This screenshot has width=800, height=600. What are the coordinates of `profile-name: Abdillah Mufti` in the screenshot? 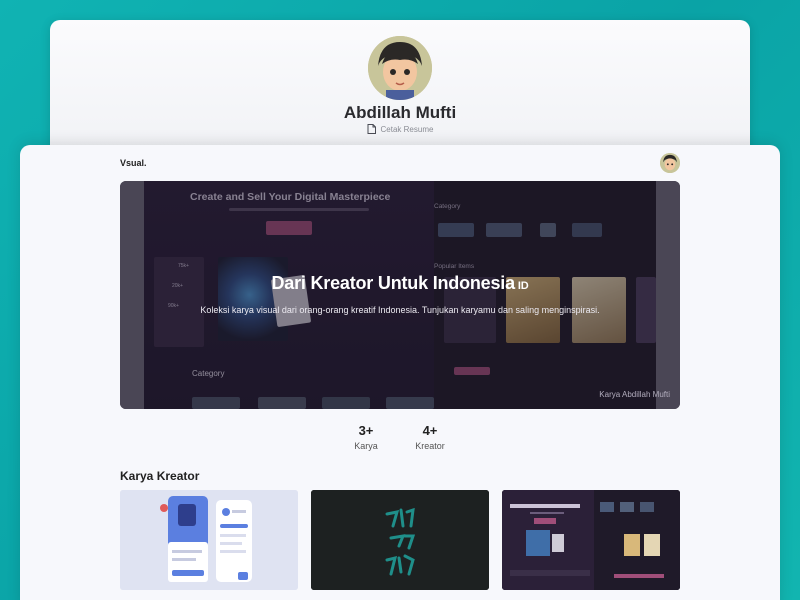 It's located at (400, 112).